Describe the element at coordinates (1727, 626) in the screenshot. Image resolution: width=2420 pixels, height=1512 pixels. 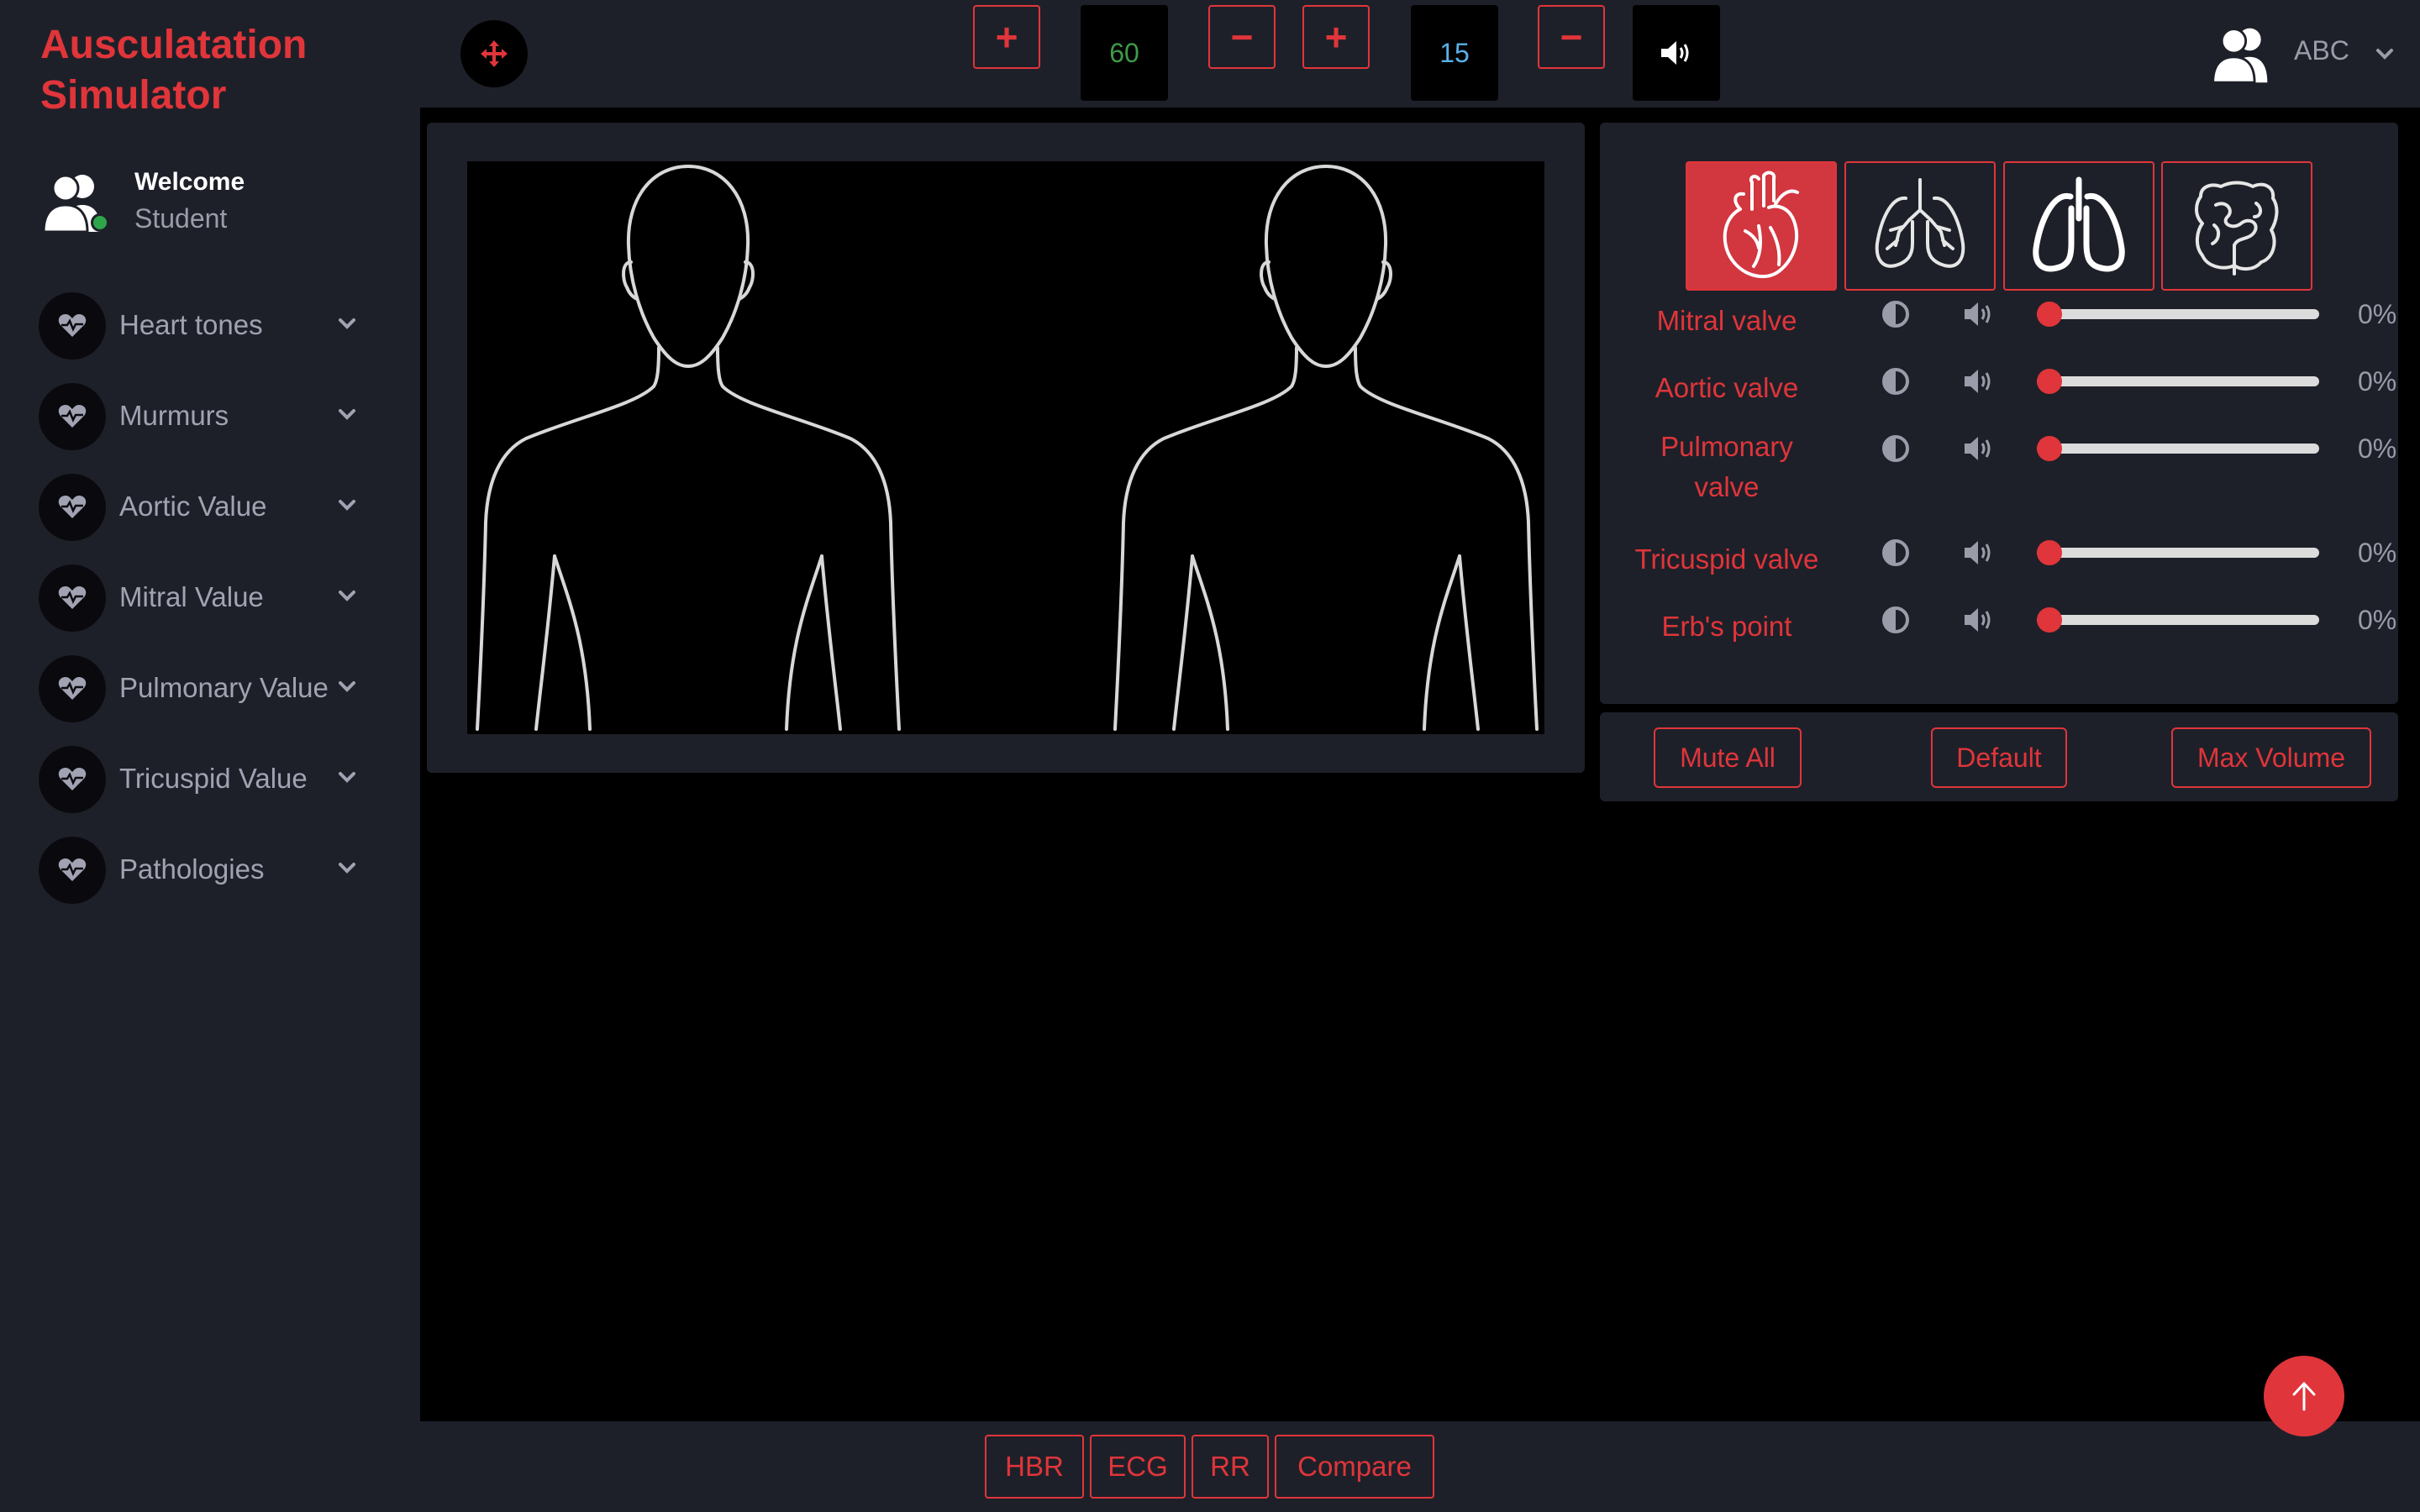
I see `valve-label: Erb's point` at that location.